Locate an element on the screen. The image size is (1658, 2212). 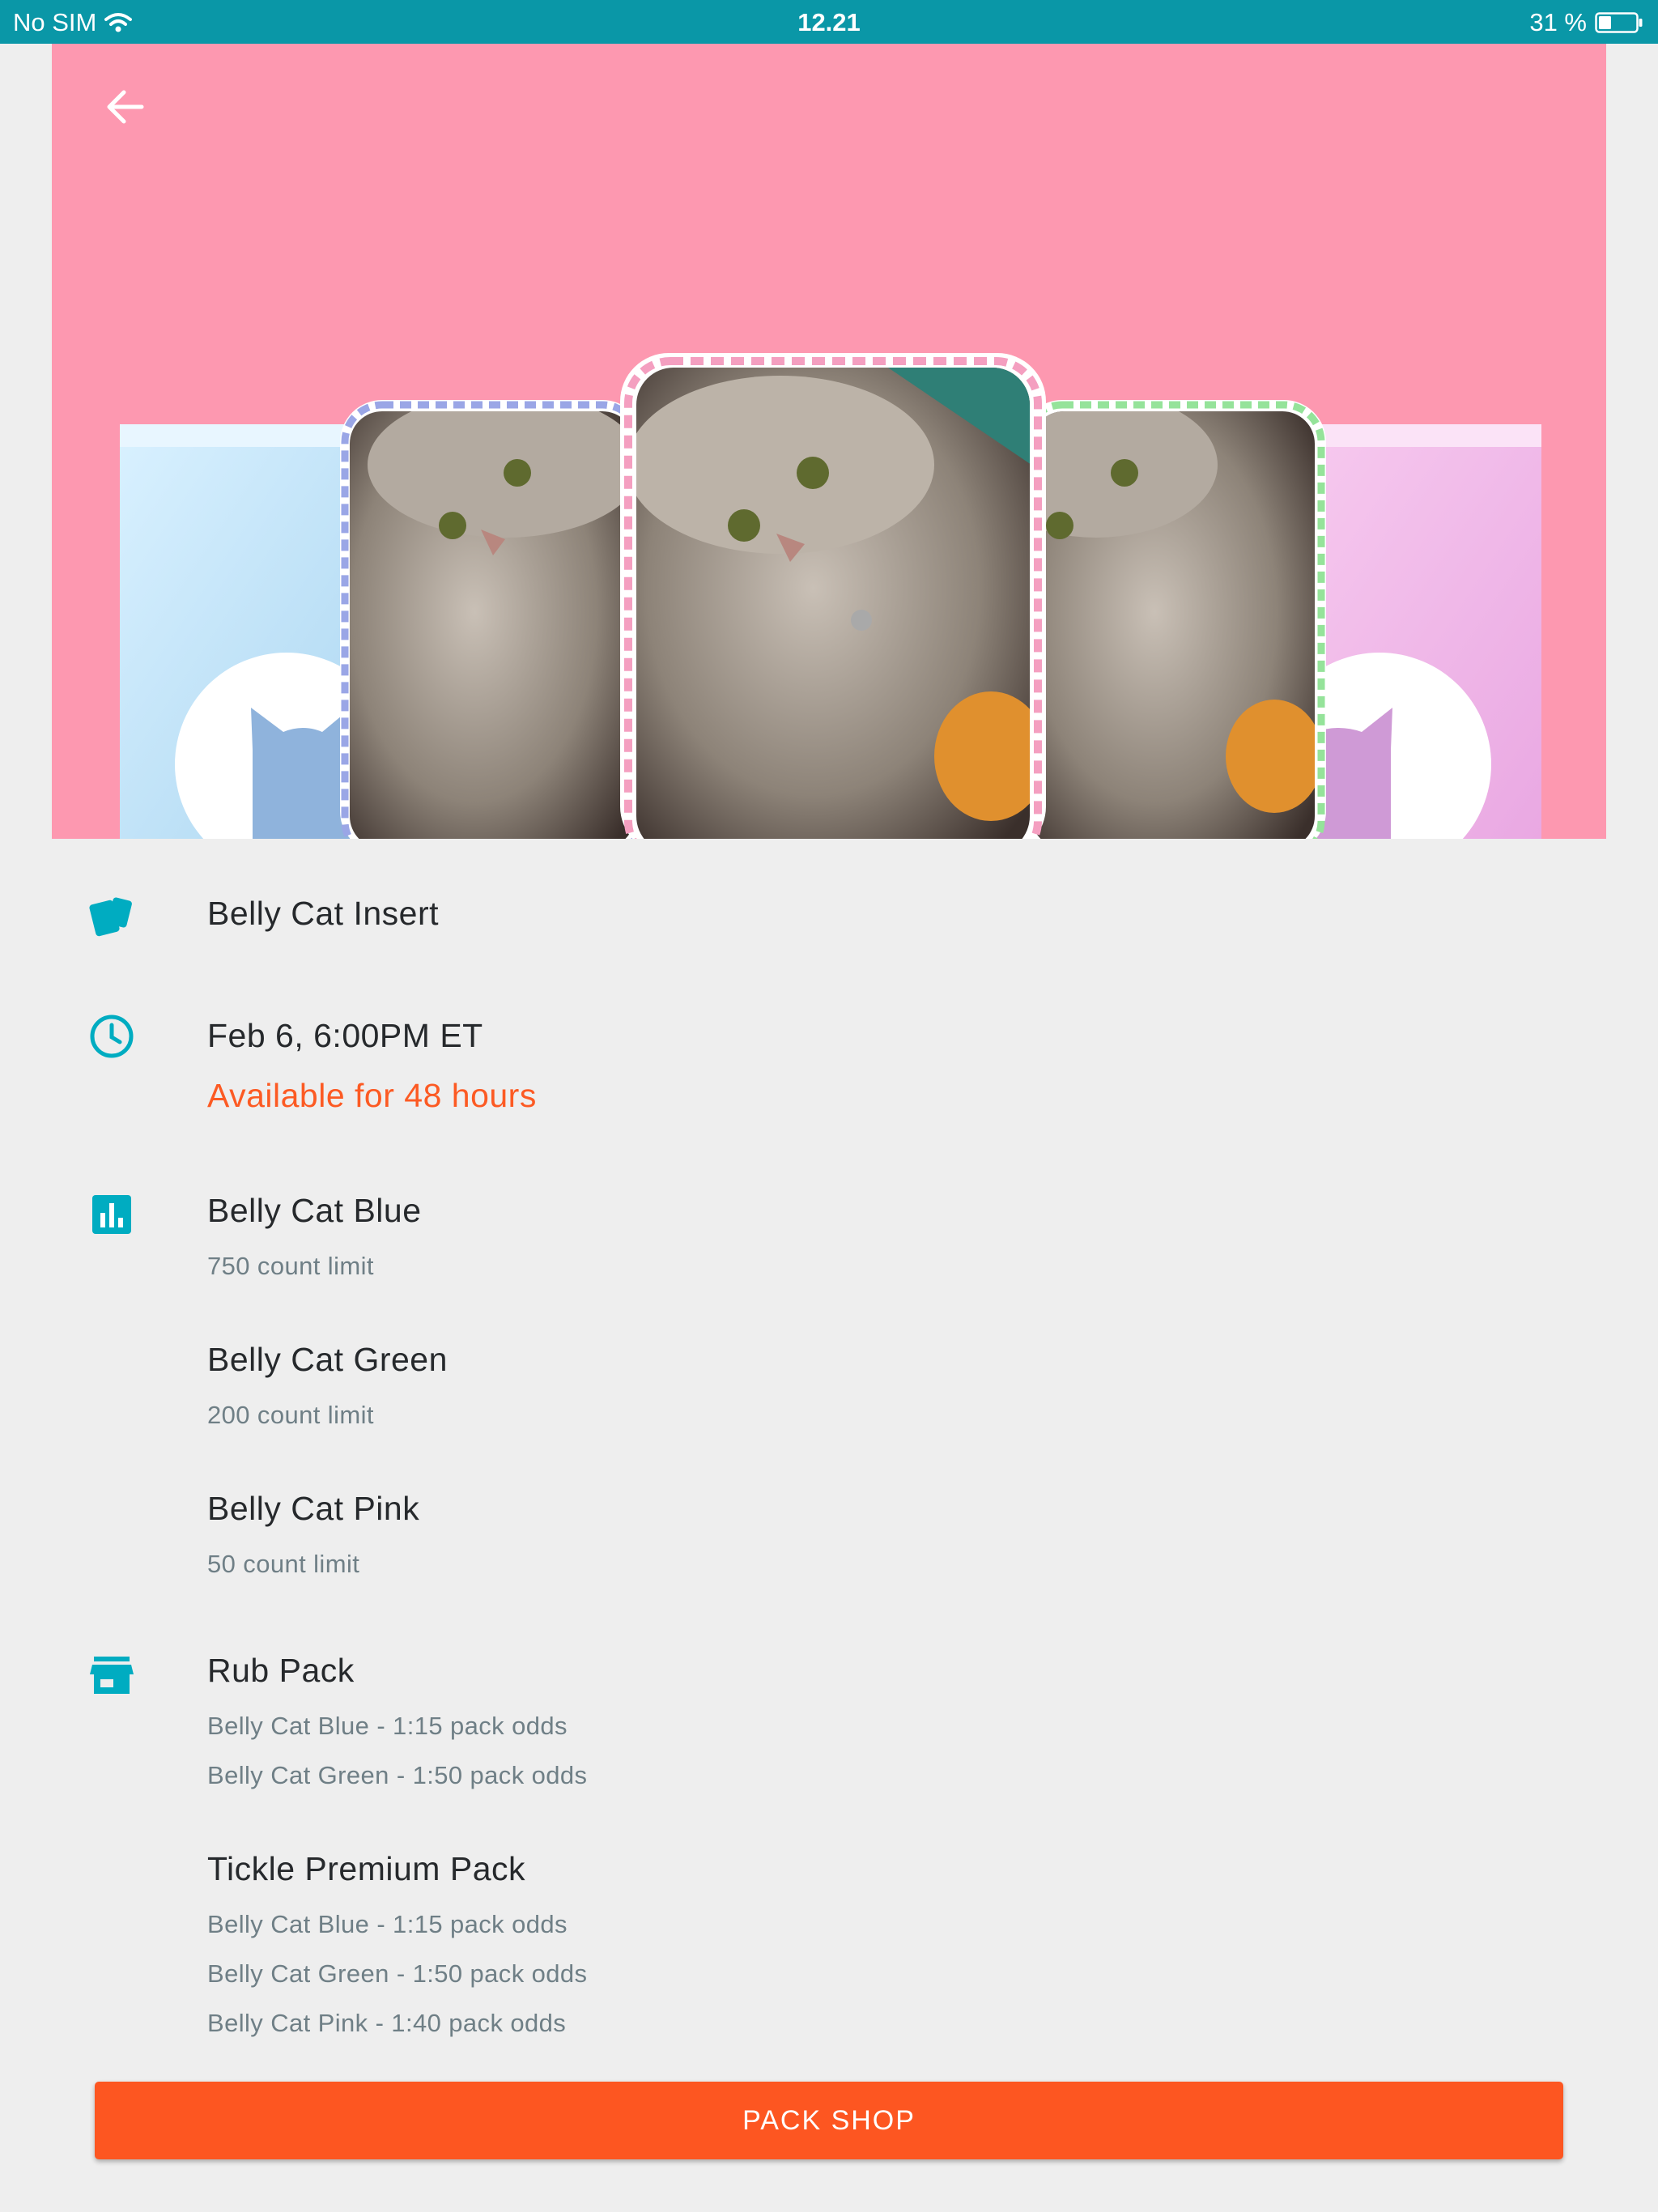
battery-label: 31 % is located at coordinates (1558, 22).